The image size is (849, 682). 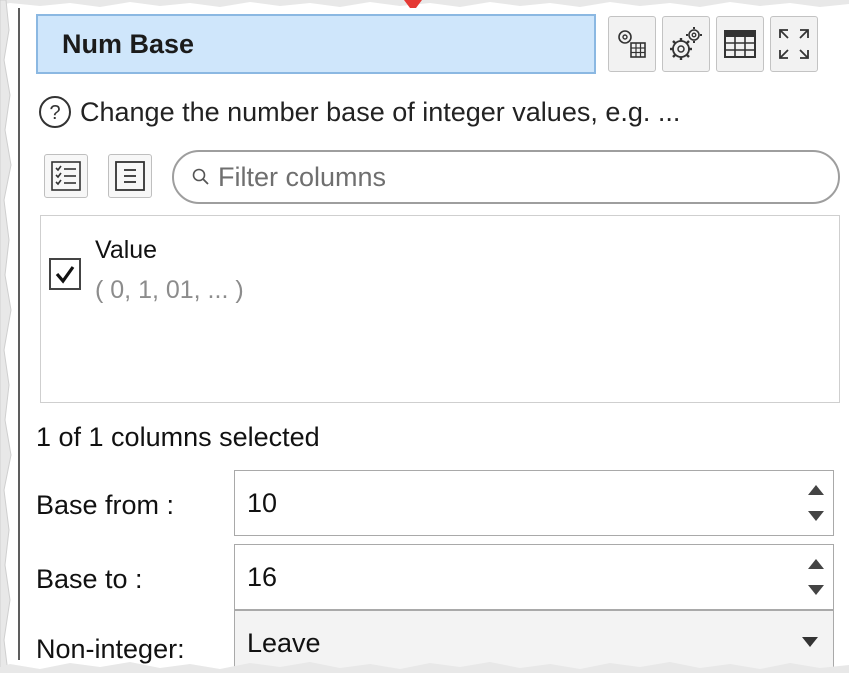 I want to click on gears-button, so click(x=686, y=44).